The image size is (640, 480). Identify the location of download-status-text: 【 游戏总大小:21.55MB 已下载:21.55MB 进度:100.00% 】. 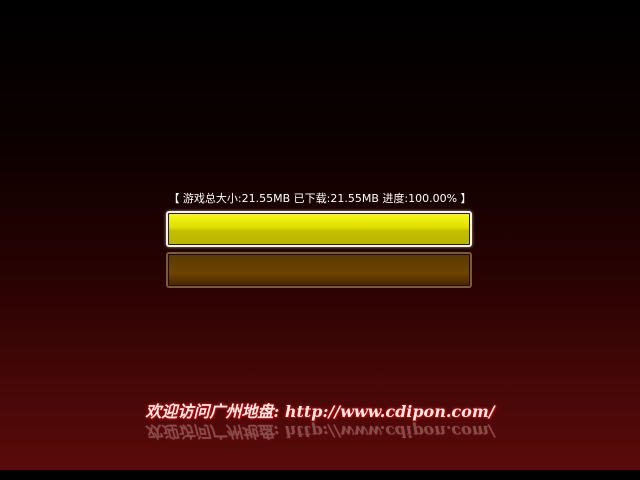
(320, 198).